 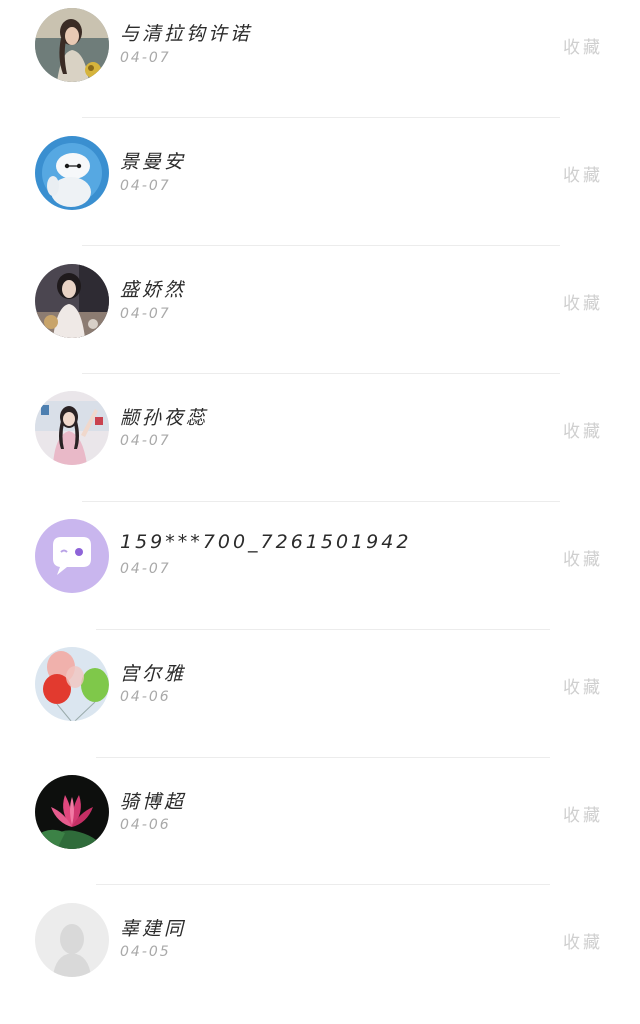 What do you see at coordinates (266, 542) in the screenshot?
I see `contact-name: 159***700_7261501942` at bounding box center [266, 542].